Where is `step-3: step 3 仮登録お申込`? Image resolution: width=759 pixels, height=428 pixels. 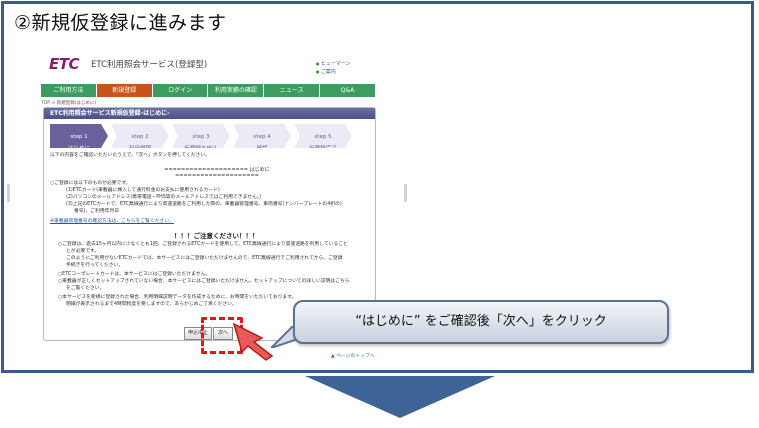 step-3: step 3 仮登録お申込 is located at coordinates (201, 136).